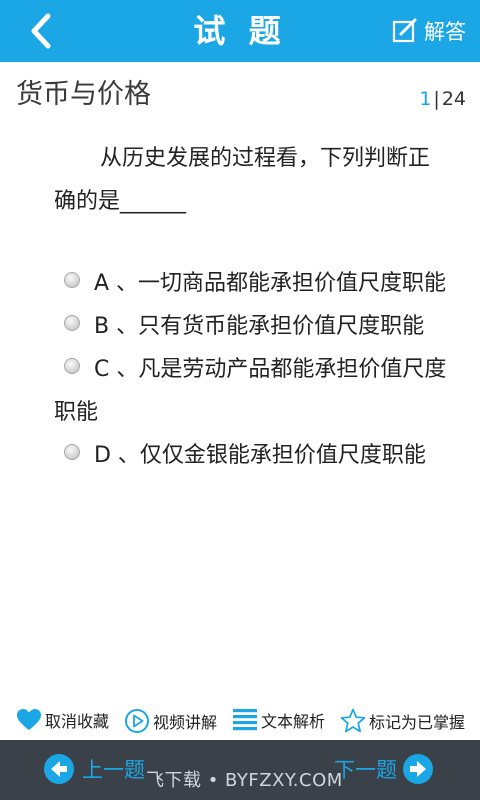  Describe the element at coordinates (250, 391) in the screenshot. I see `option-label: C 、凡是劳动产品都能承担价值尺度职能` at that location.